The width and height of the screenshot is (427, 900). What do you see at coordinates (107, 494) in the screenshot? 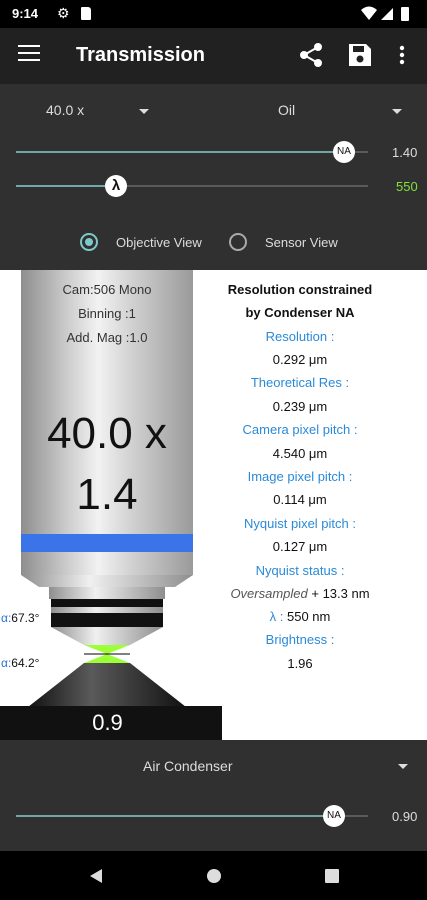
I see `objective-na: 1.4` at bounding box center [107, 494].